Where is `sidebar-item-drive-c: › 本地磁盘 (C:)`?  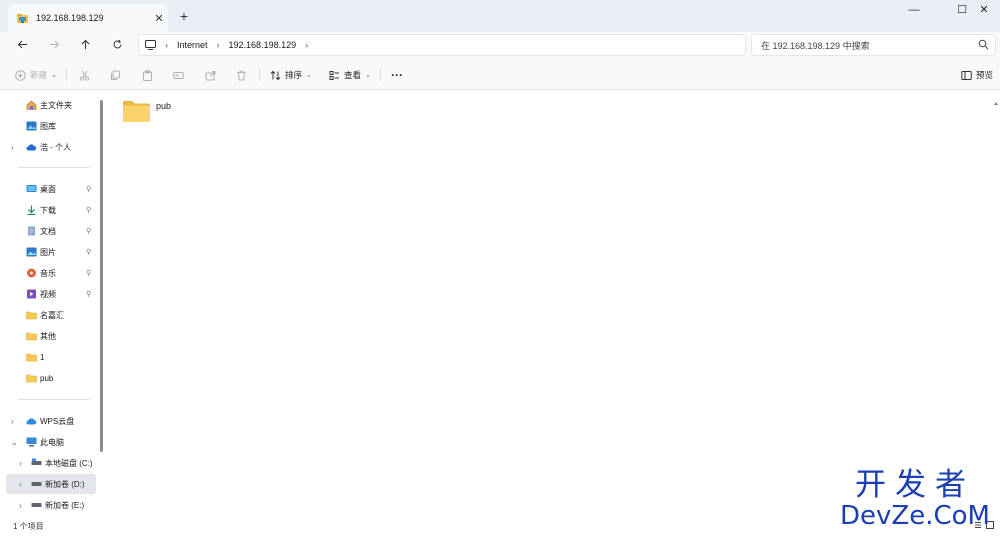 sidebar-item-drive-c: › 本地磁盘 (C:) is located at coordinates (49, 463).